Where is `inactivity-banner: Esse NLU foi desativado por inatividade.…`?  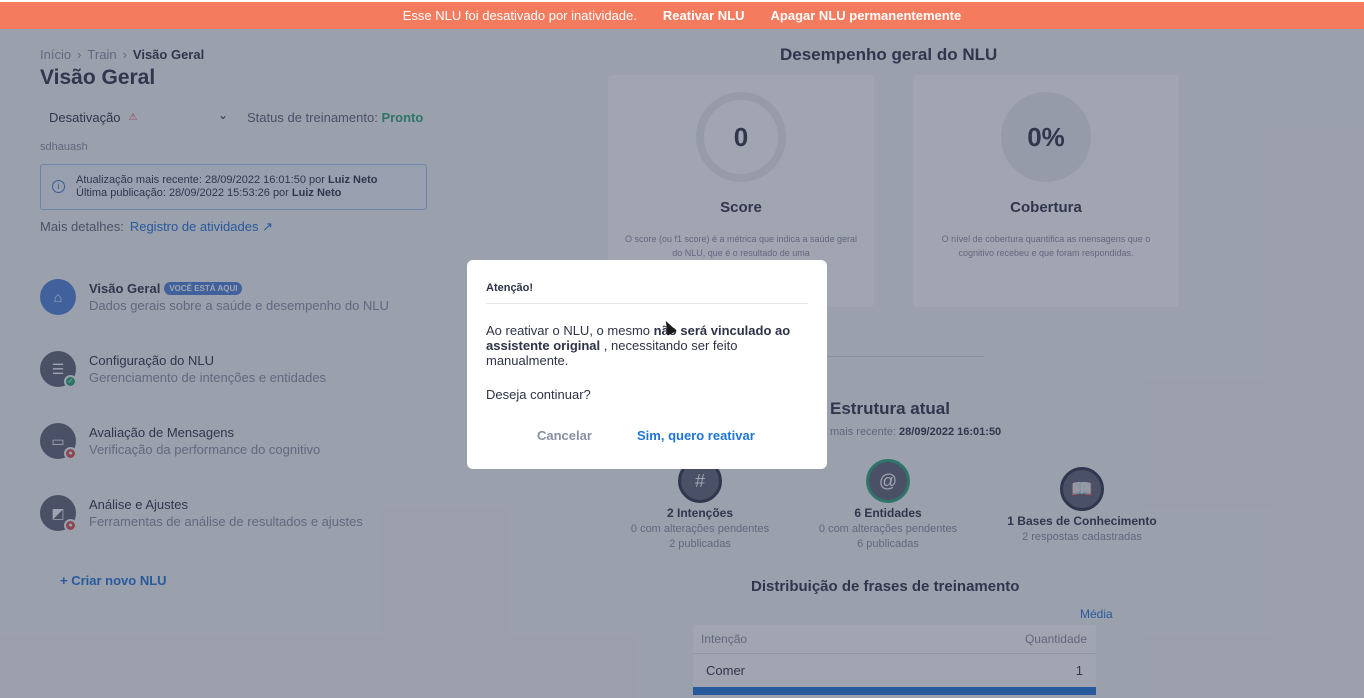 inactivity-banner: Esse NLU foi desativado por inatividade.… is located at coordinates (682, 15).